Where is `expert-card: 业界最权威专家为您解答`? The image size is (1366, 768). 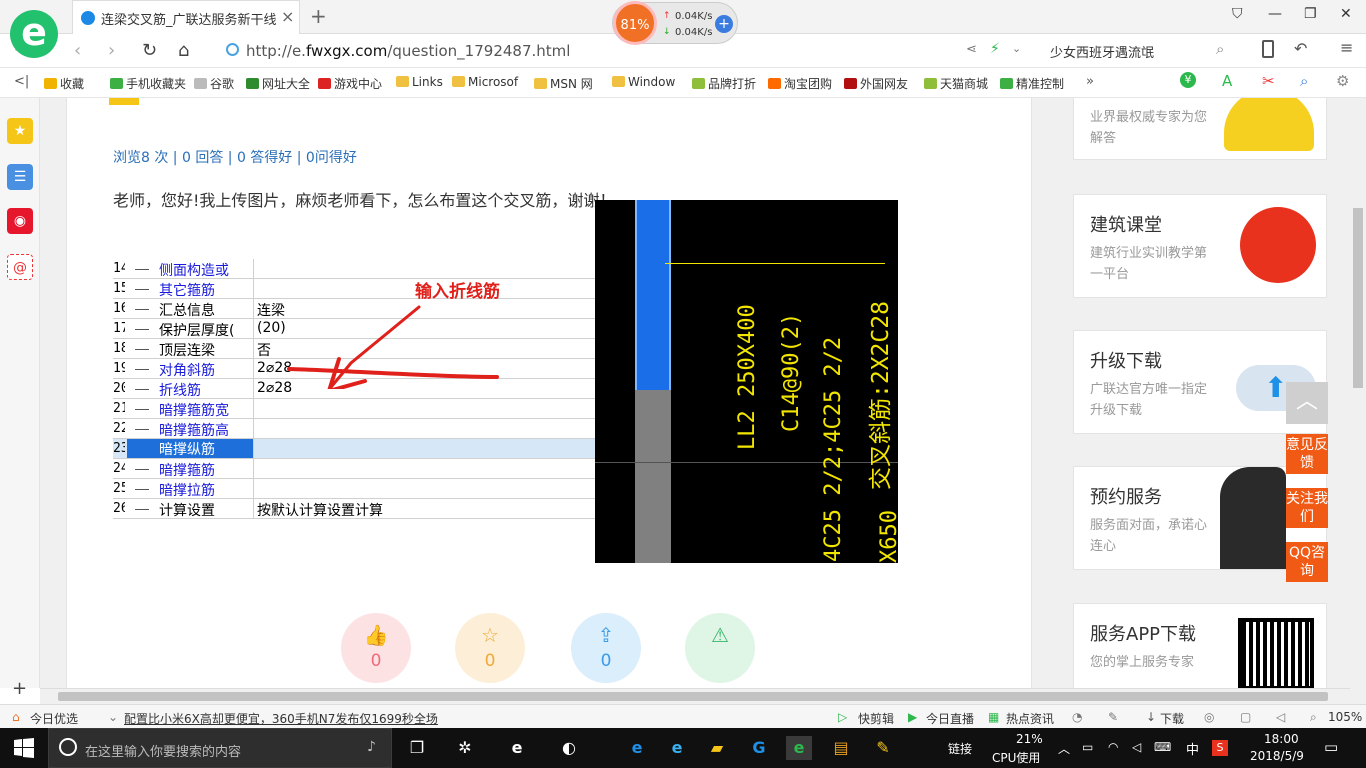
expert-card: 业界最权威专家为您解答 is located at coordinates (1200, 129).